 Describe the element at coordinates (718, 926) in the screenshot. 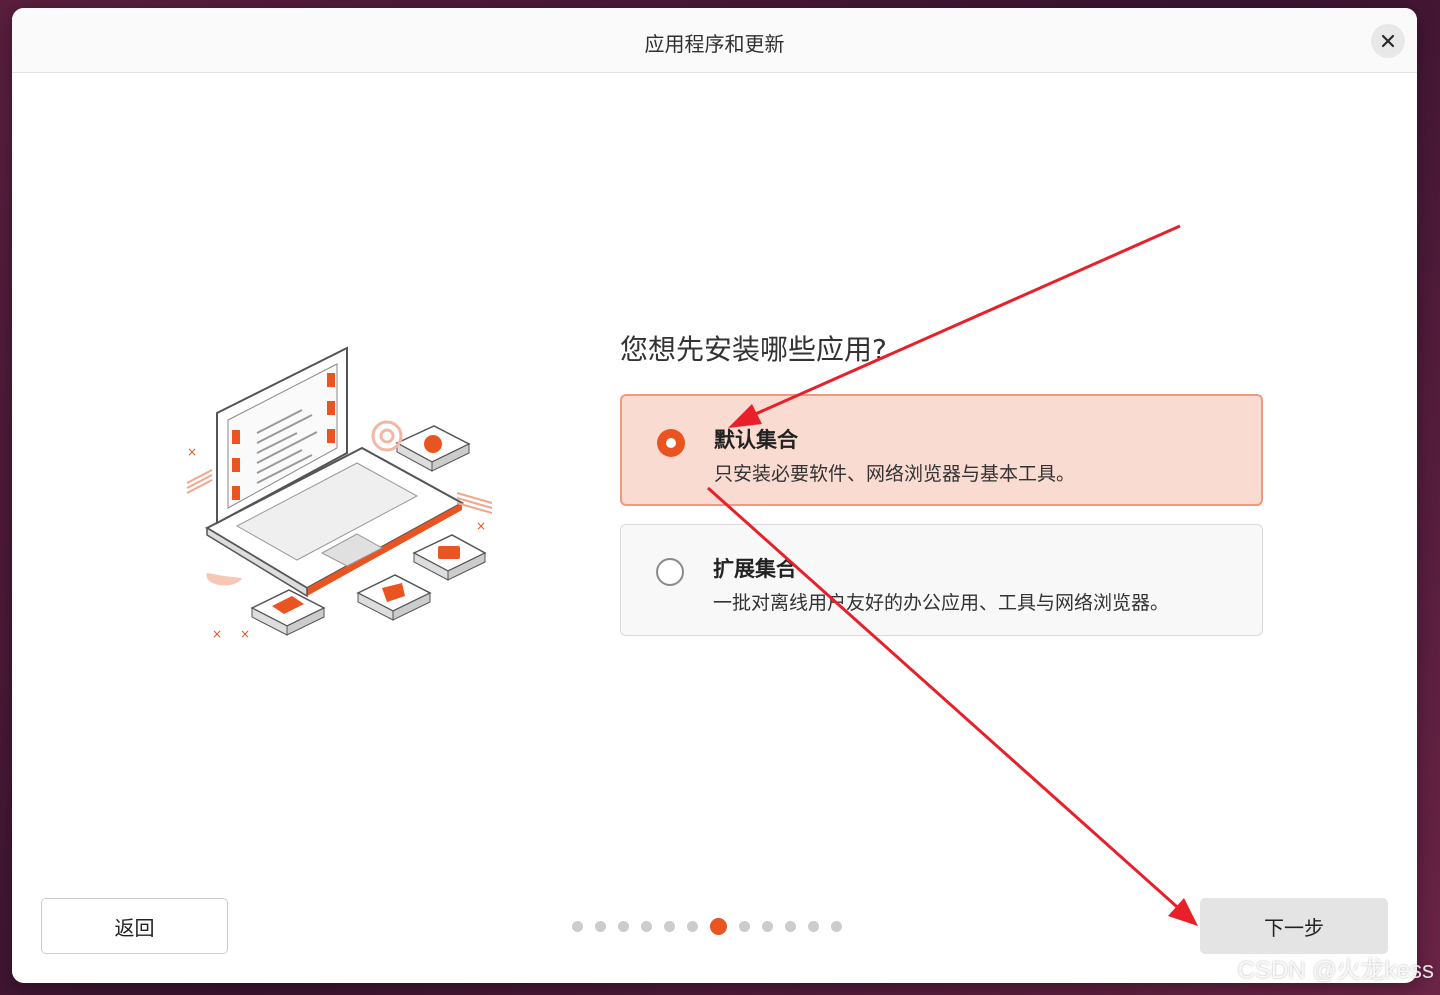

I see `progress-dot-current` at that location.